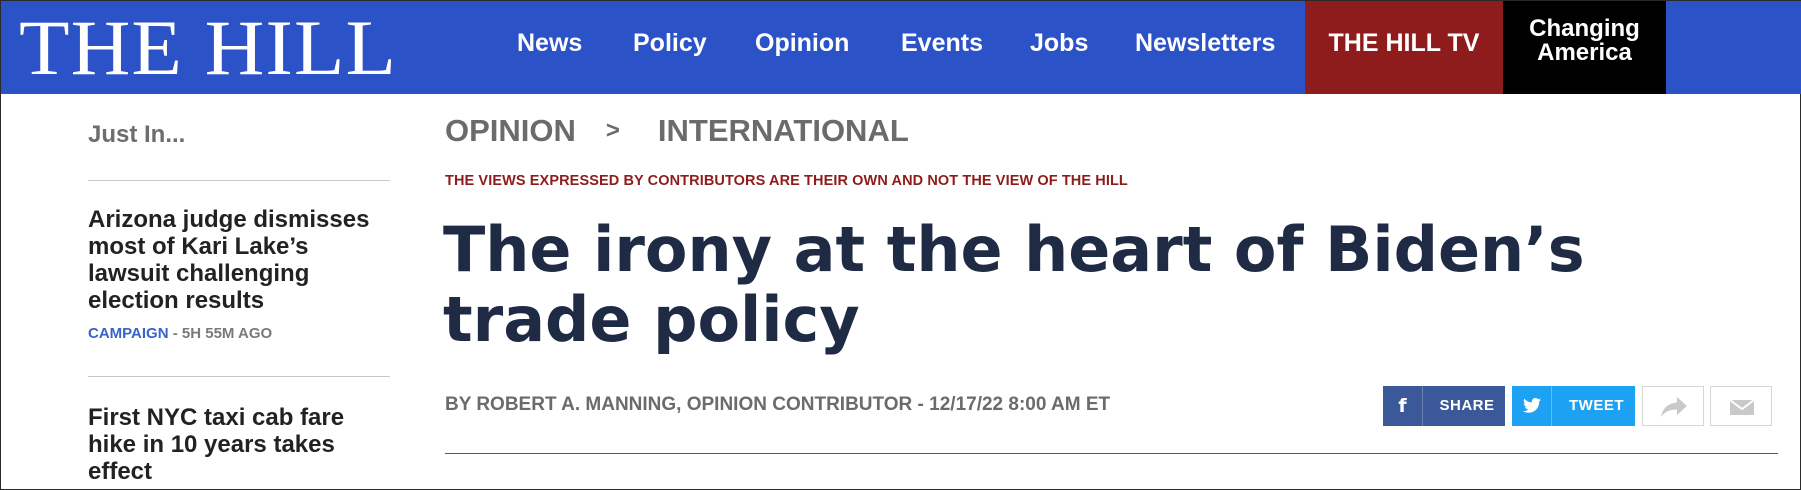 The image size is (1801, 490). I want to click on article-header-divider, so click(1111, 453).